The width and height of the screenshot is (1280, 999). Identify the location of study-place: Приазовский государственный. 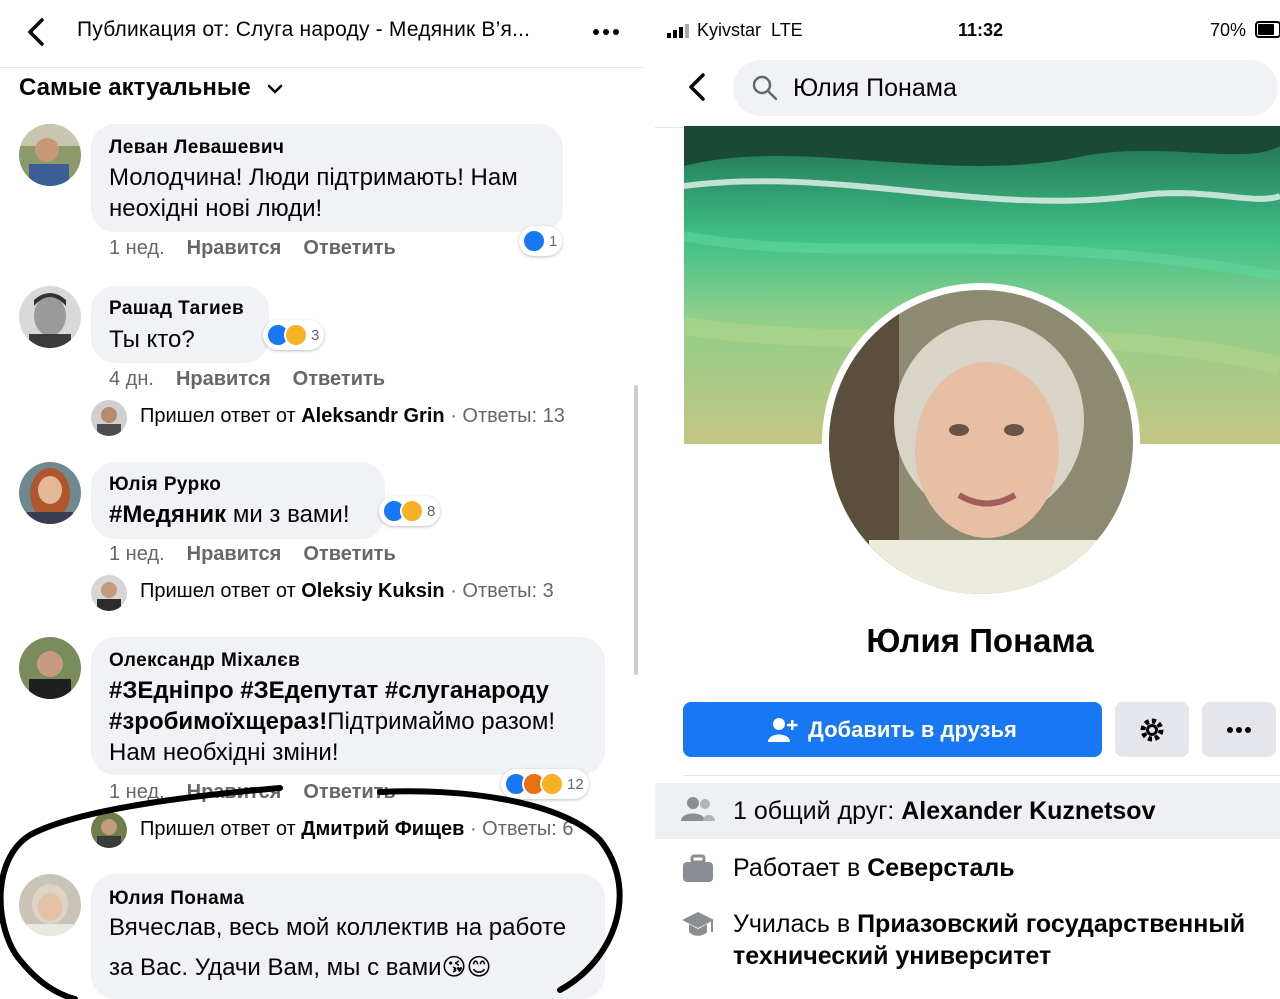
(1051, 924).